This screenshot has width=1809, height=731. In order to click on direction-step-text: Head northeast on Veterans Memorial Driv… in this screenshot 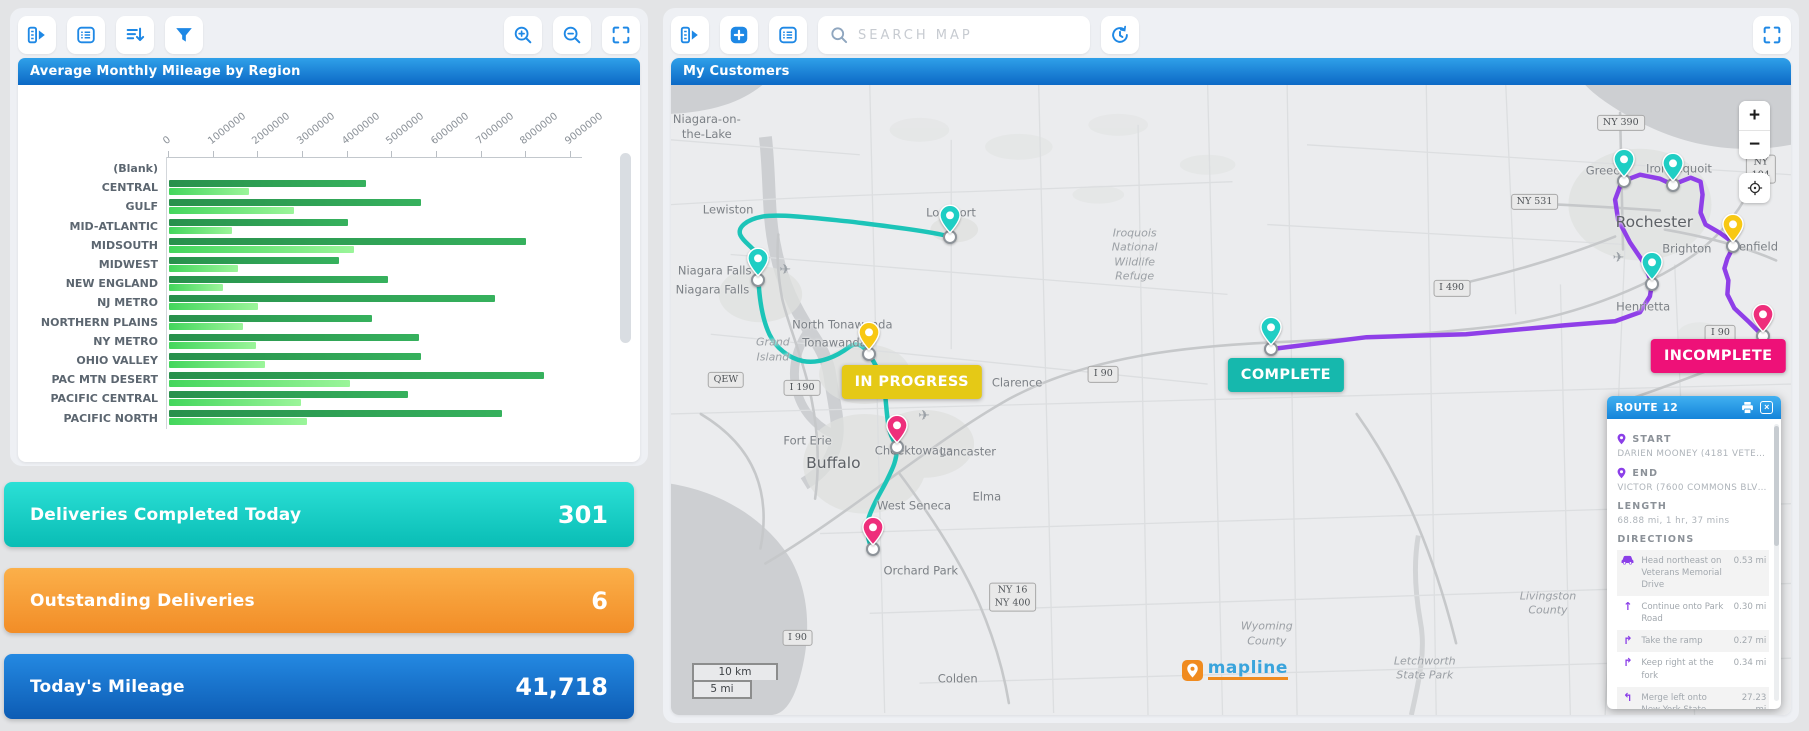, I will do `click(1681, 573)`.